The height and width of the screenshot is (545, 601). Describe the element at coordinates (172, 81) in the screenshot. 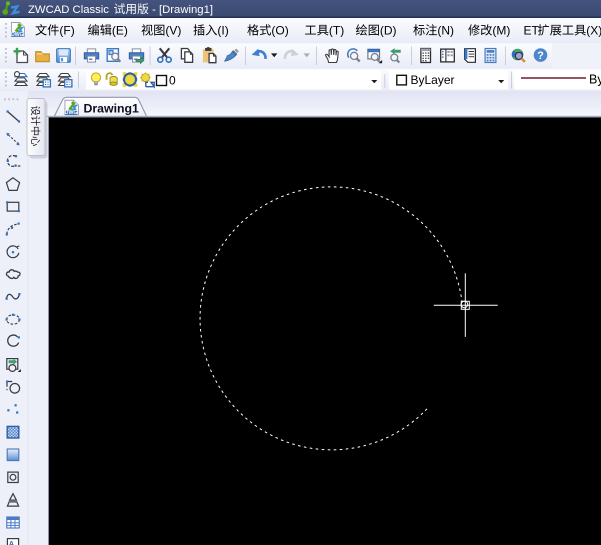

I see `svg-text: 0` at that location.